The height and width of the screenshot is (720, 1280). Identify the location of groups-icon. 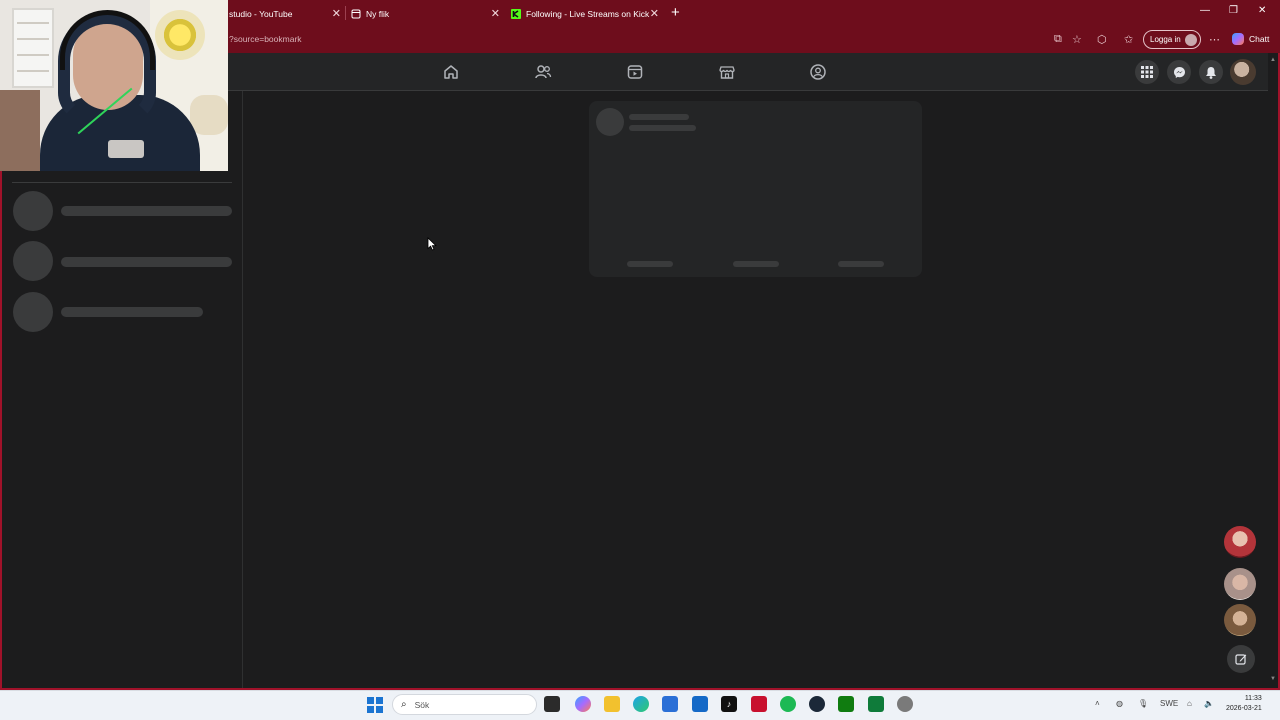
(818, 72).